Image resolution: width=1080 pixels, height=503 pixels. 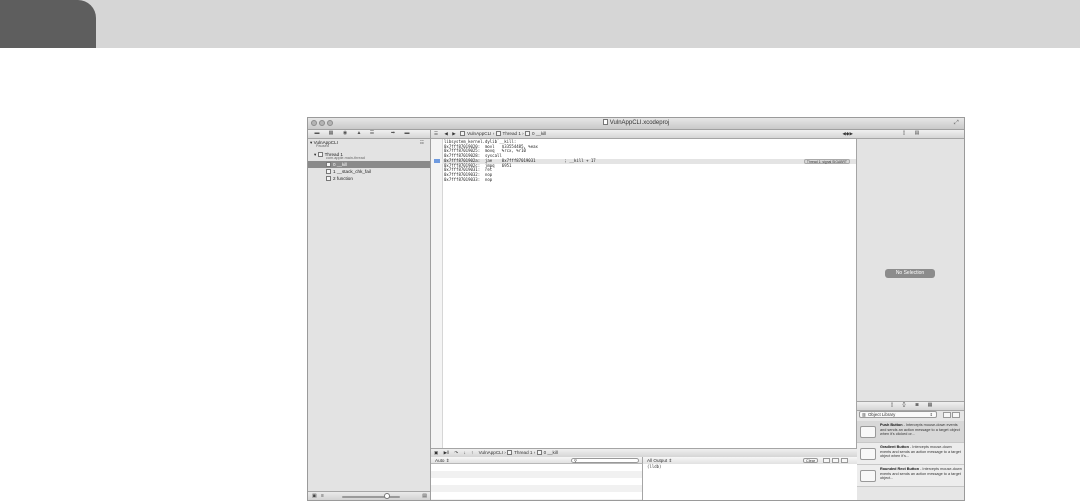 What do you see at coordinates (424, 496) in the screenshot?
I see `expand-icon: ▤` at bounding box center [424, 496].